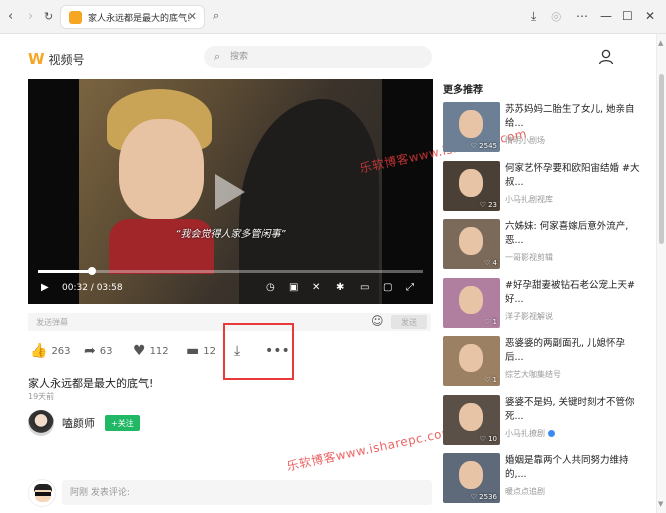 The width and height of the screenshot is (666, 513). I want to click on recommendation-item: ♡ 10 婆婆不是妈, 关键时刻才不管你死... 小马扎撩剧, so click(543, 424).